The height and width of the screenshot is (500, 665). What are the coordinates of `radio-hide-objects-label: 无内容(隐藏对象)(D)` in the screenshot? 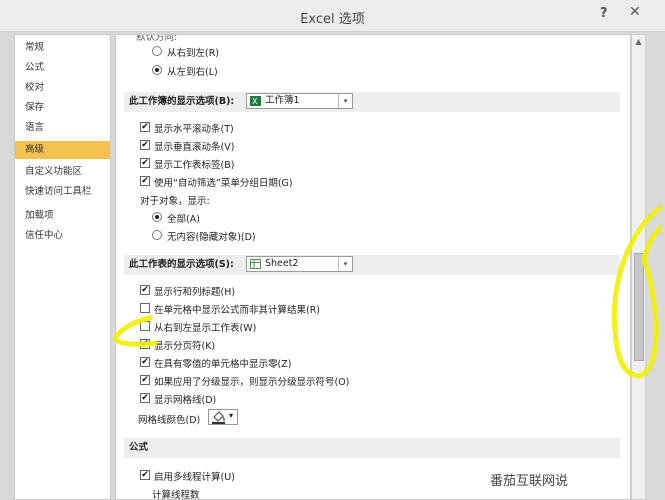 It's located at (211, 237).